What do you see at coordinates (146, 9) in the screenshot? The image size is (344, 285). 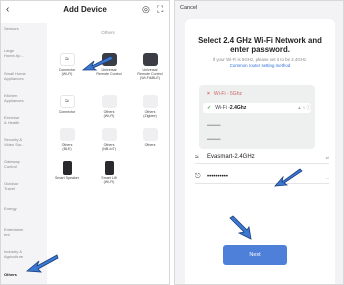 I see `target-icon: ◎` at bounding box center [146, 9].